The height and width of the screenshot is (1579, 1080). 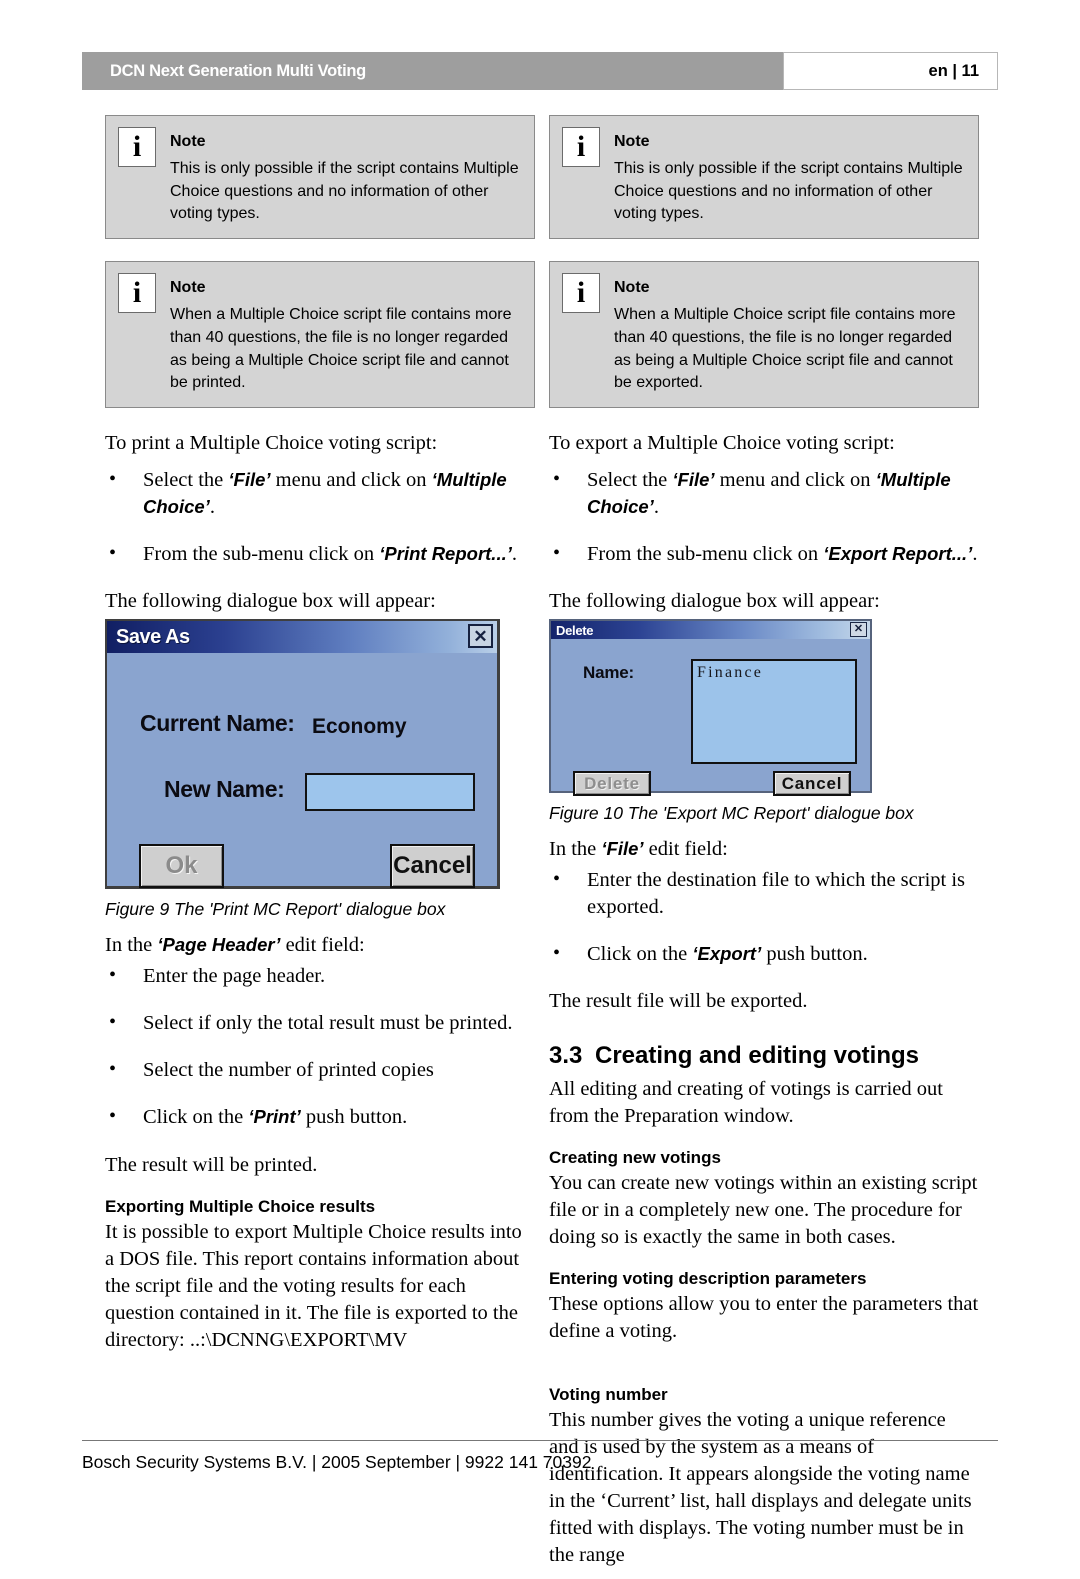 What do you see at coordinates (764, 849) in the screenshot?
I see `right-edit-field-lead: In the ‘File’ edit field:` at bounding box center [764, 849].